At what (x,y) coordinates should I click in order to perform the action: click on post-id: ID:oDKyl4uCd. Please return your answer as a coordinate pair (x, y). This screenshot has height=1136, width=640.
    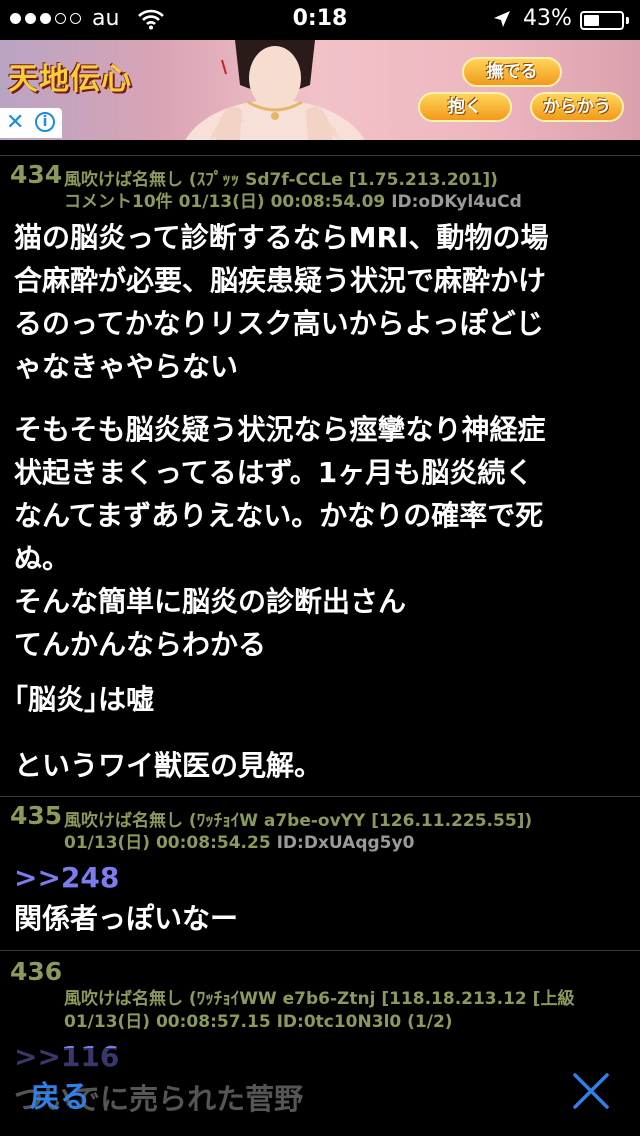
    Looking at the image, I should click on (456, 202).